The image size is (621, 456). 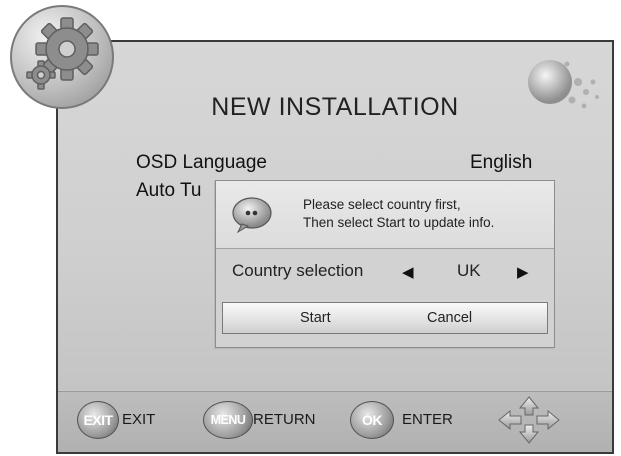 I want to click on country-selection-label: Country selection, so click(x=298, y=270).